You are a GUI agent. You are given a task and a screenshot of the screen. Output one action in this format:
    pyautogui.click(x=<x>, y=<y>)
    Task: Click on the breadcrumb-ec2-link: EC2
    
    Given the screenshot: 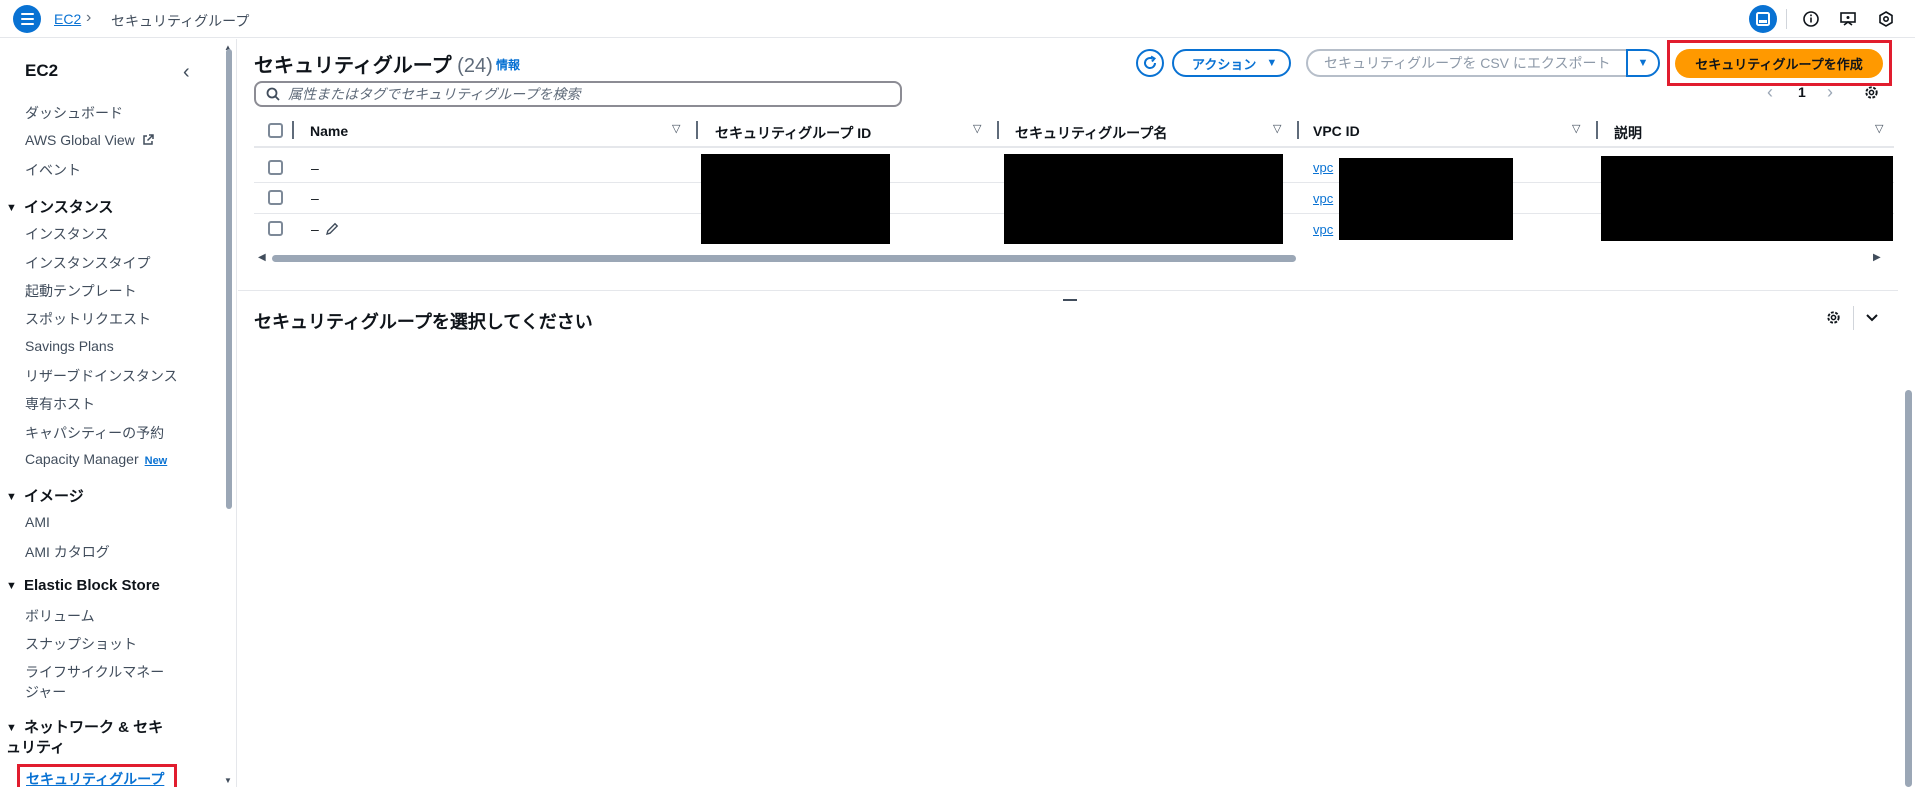 What is the action you would take?
    pyautogui.click(x=67, y=19)
    